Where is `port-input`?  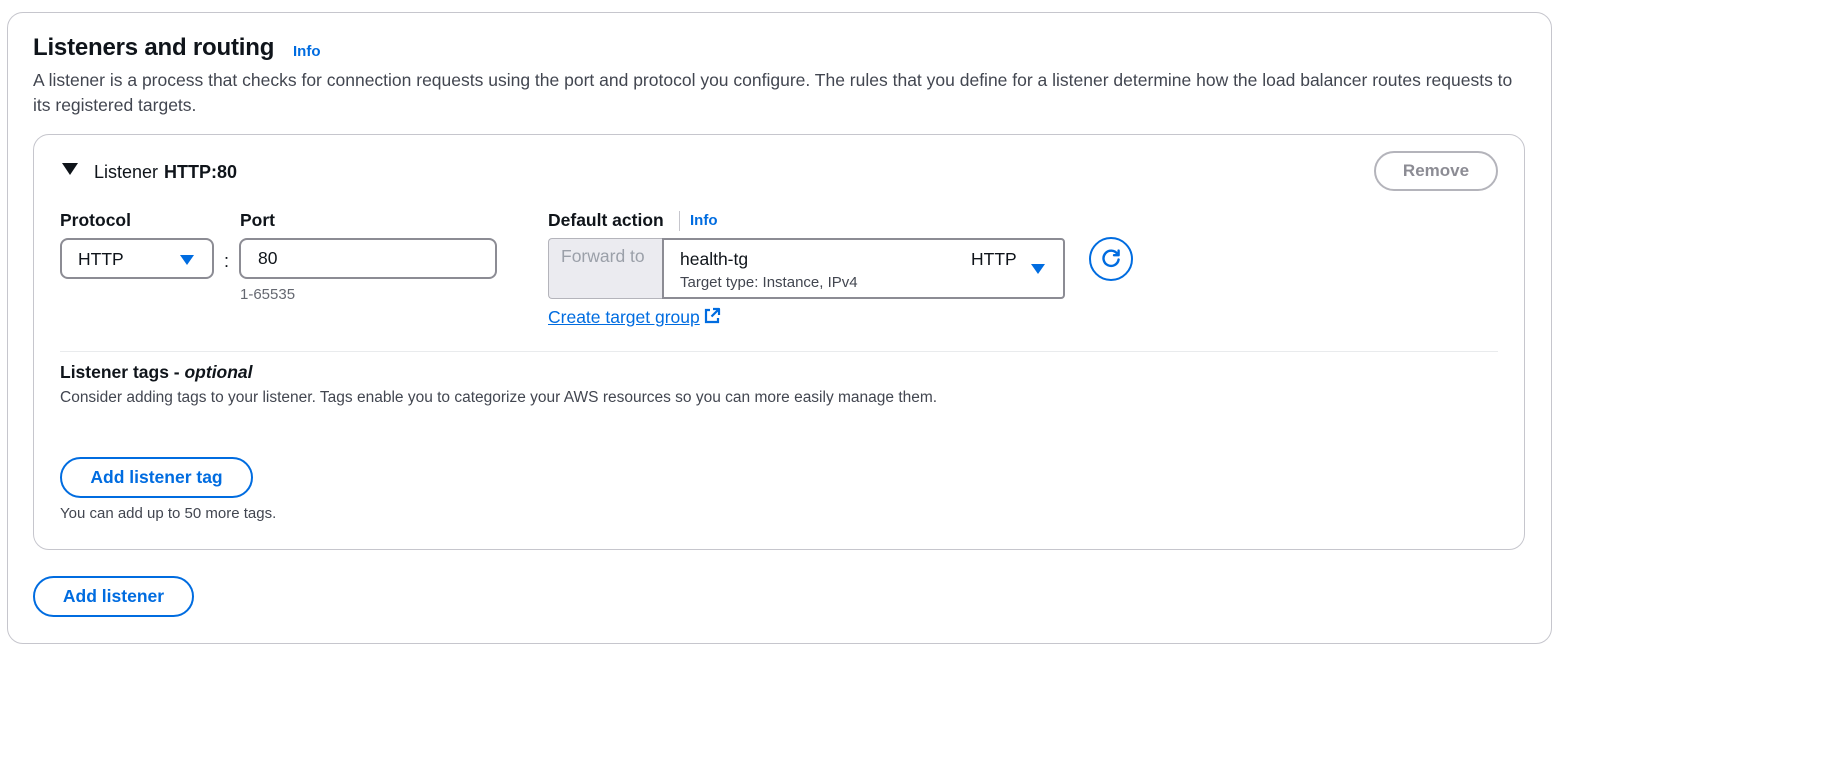 port-input is located at coordinates (368, 258).